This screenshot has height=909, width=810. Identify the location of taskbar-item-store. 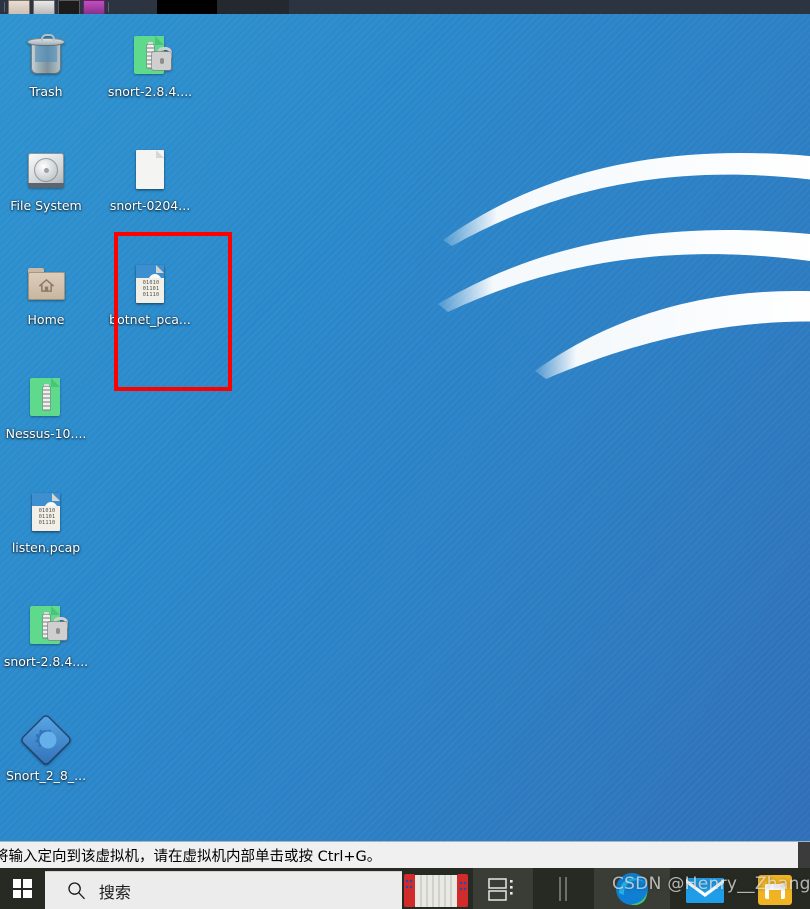
(775, 888).